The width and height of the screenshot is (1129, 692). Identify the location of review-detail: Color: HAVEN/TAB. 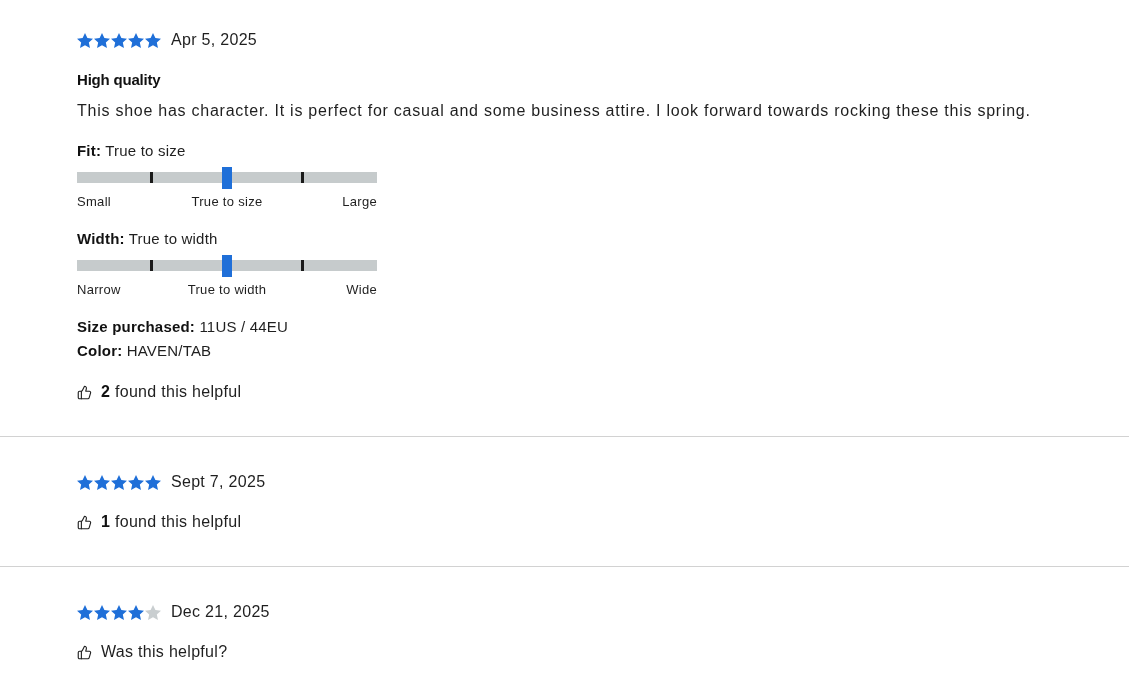
(144, 351).